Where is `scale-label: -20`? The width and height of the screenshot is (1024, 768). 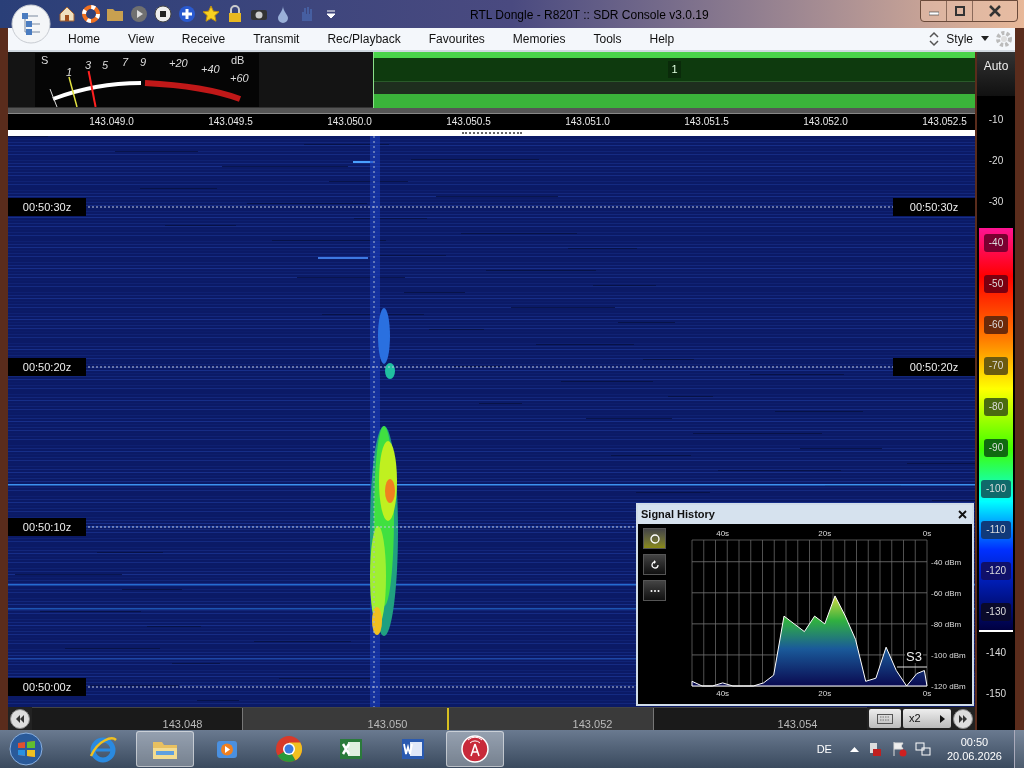
scale-label: -20 is located at coordinates (996, 160).